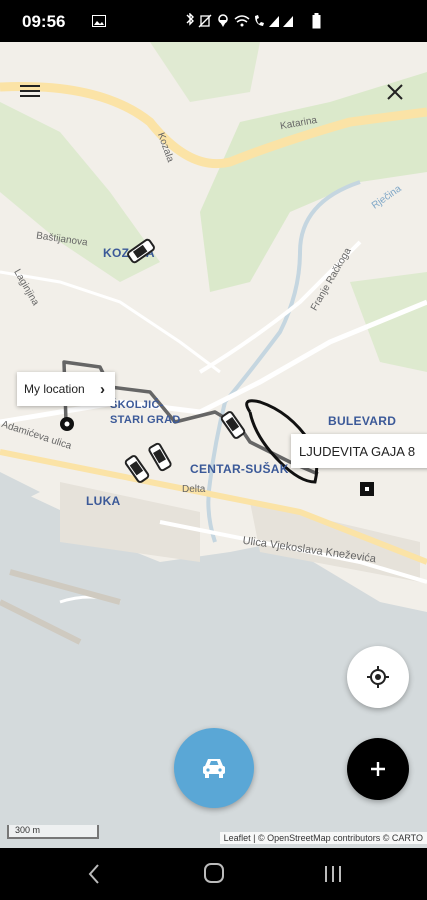 This screenshot has height=900, width=427. I want to click on map-scale: 300 m, so click(53, 832).